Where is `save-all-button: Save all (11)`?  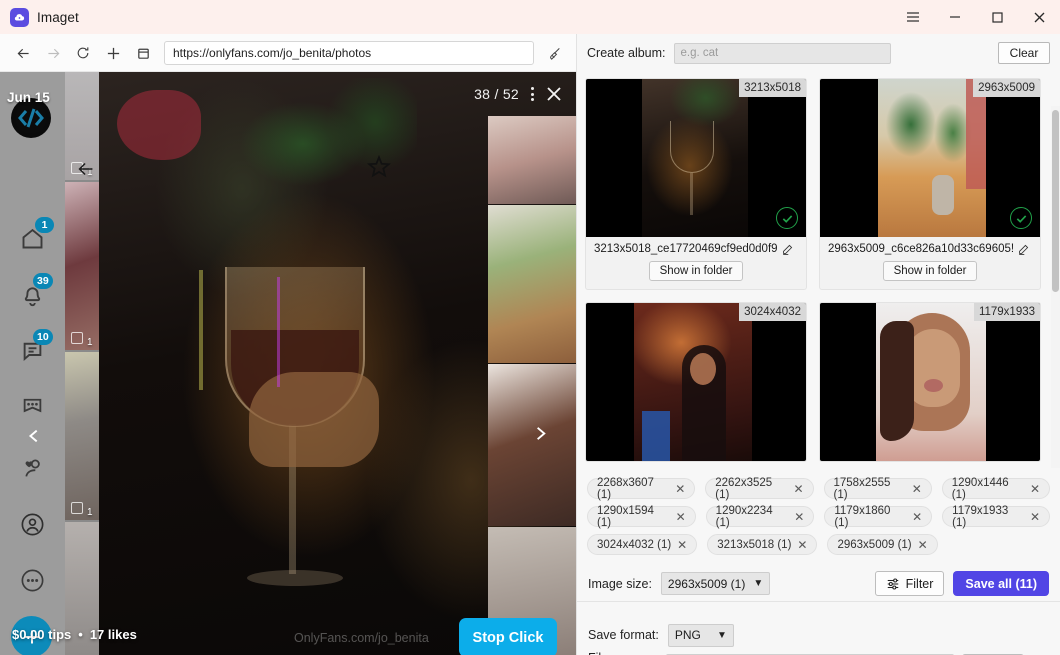
save-all-button: Save all (11) is located at coordinates (1001, 583).